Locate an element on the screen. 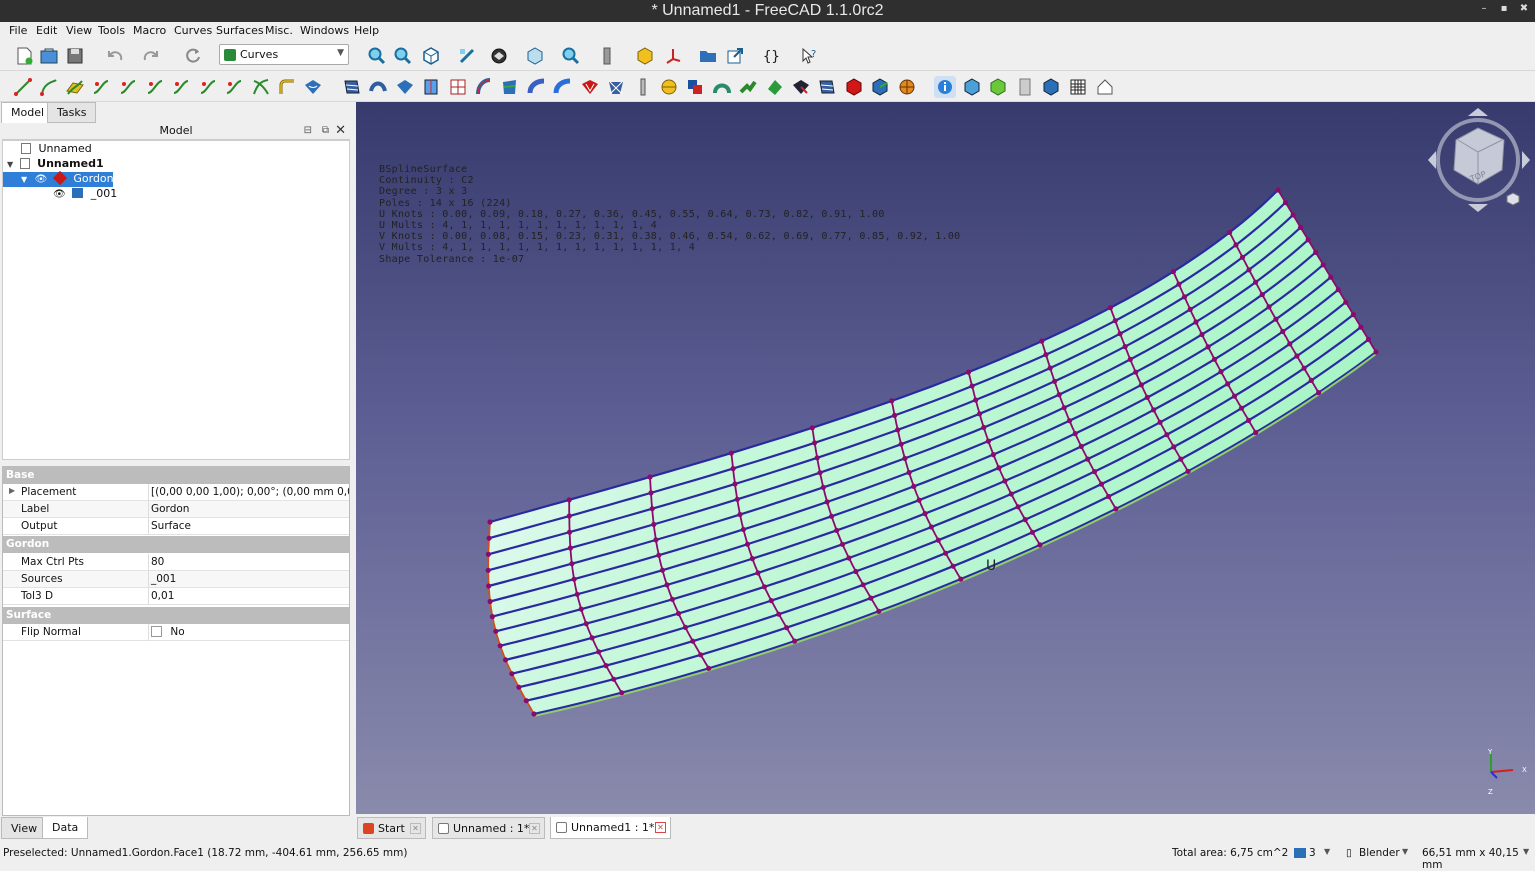 The width and height of the screenshot is (1535, 871). whats-this-icon: ? is located at coordinates (809, 56).